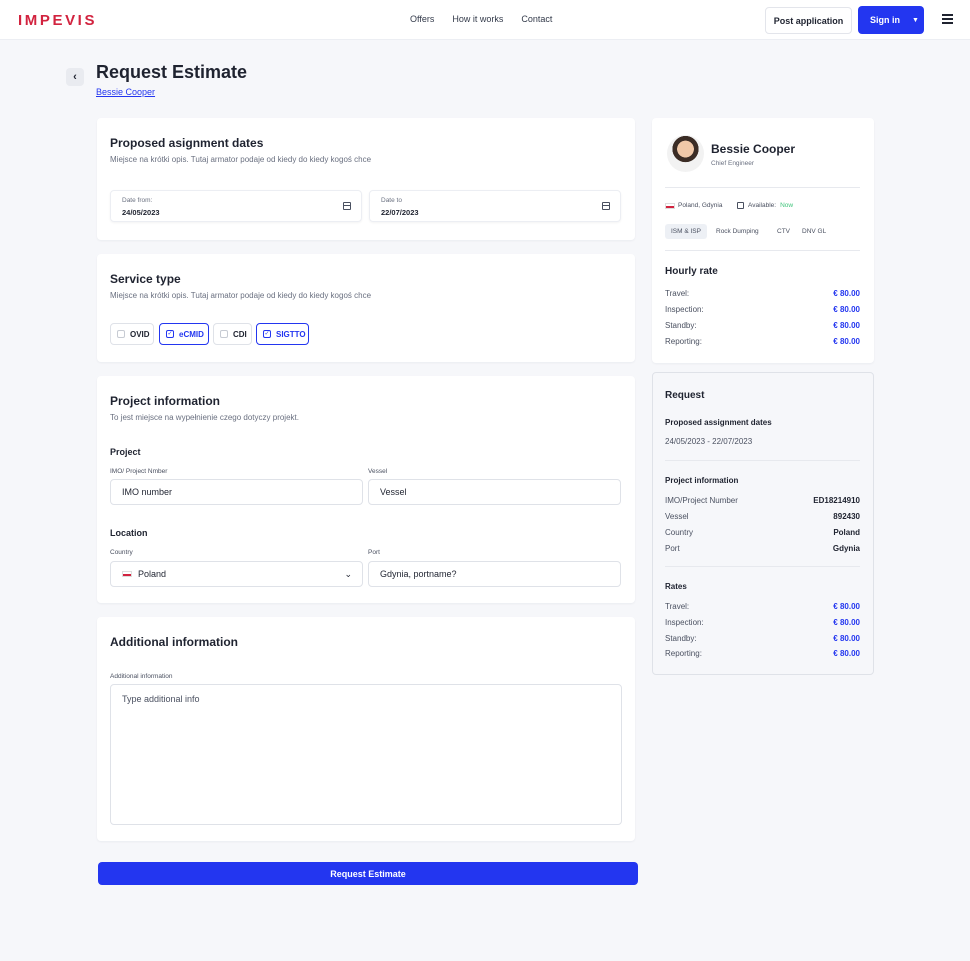  What do you see at coordinates (172, 72) in the screenshot?
I see `page-title: Request Estimate` at bounding box center [172, 72].